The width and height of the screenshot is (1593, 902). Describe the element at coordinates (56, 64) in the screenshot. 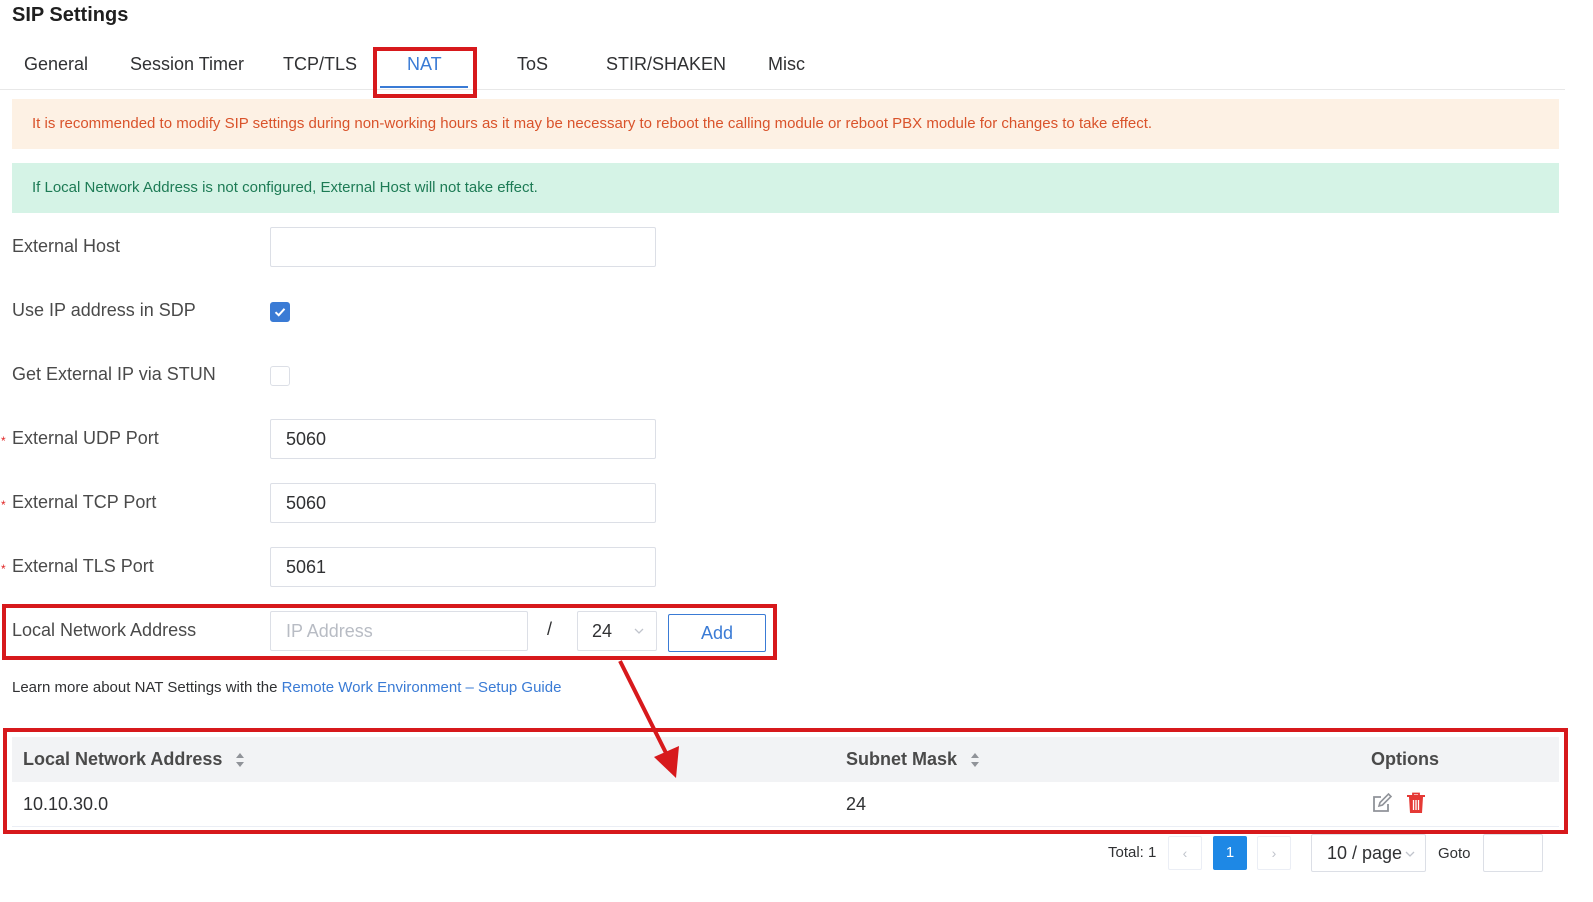

I see `tab-general: General` at that location.